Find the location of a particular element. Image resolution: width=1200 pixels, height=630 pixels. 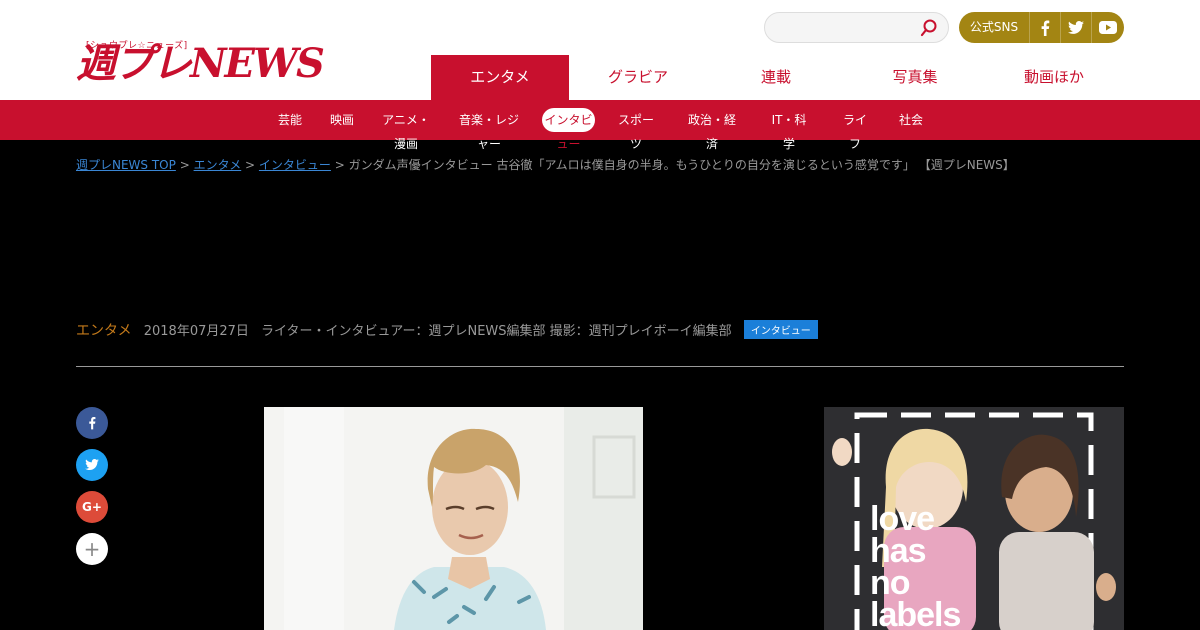

sns-label: 公式SNS is located at coordinates (994, 27).